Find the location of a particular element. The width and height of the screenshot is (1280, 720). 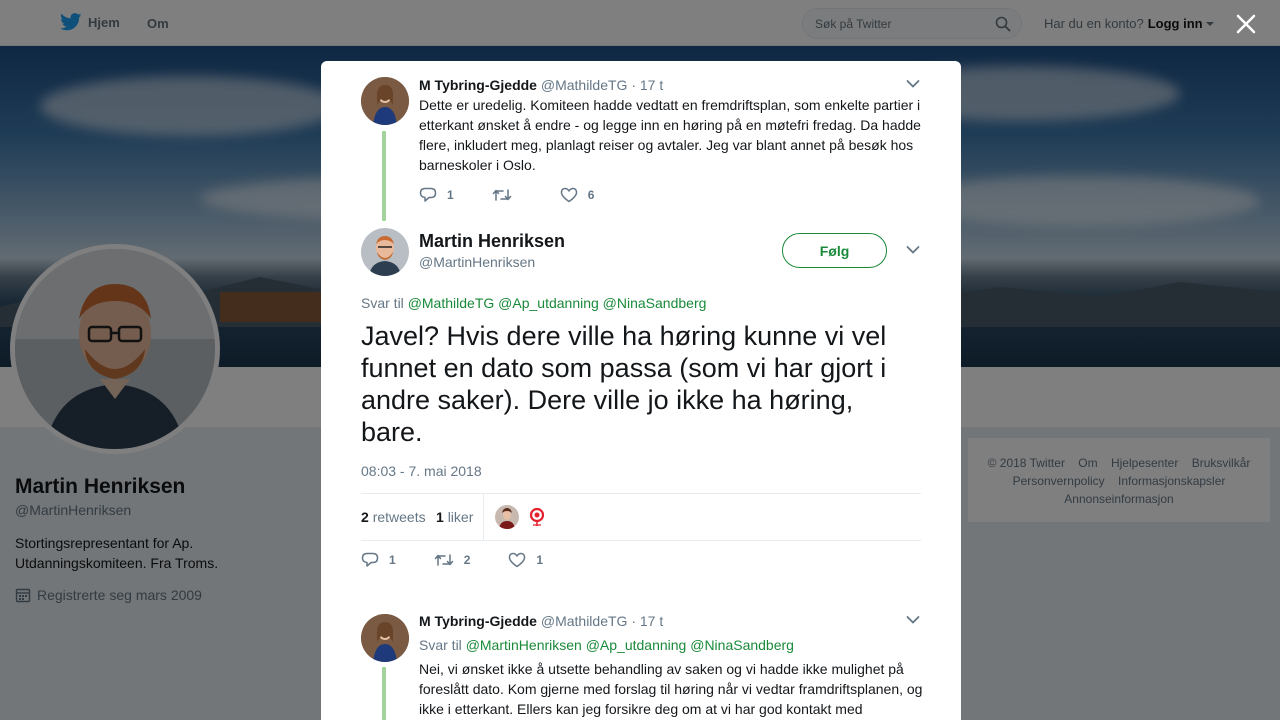

retweet-stat: 2 retweets is located at coordinates (393, 517).